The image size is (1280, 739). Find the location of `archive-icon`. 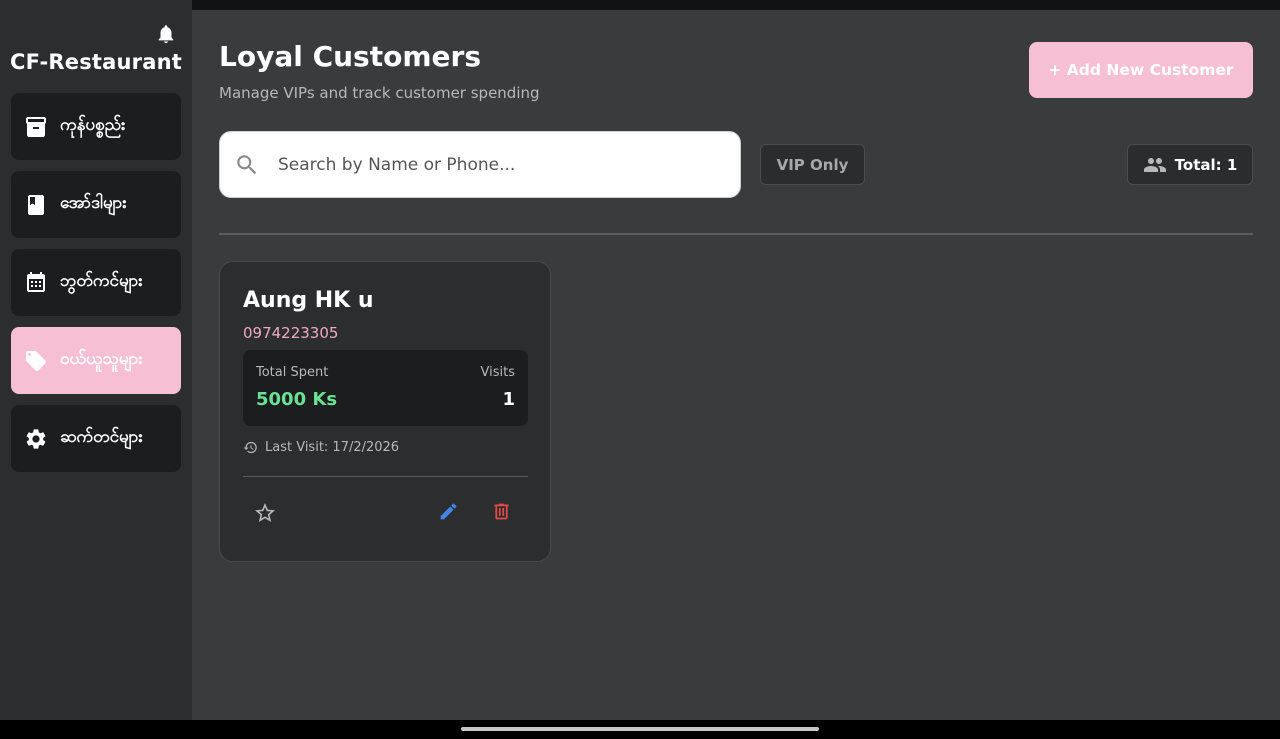

archive-icon is located at coordinates (36, 127).